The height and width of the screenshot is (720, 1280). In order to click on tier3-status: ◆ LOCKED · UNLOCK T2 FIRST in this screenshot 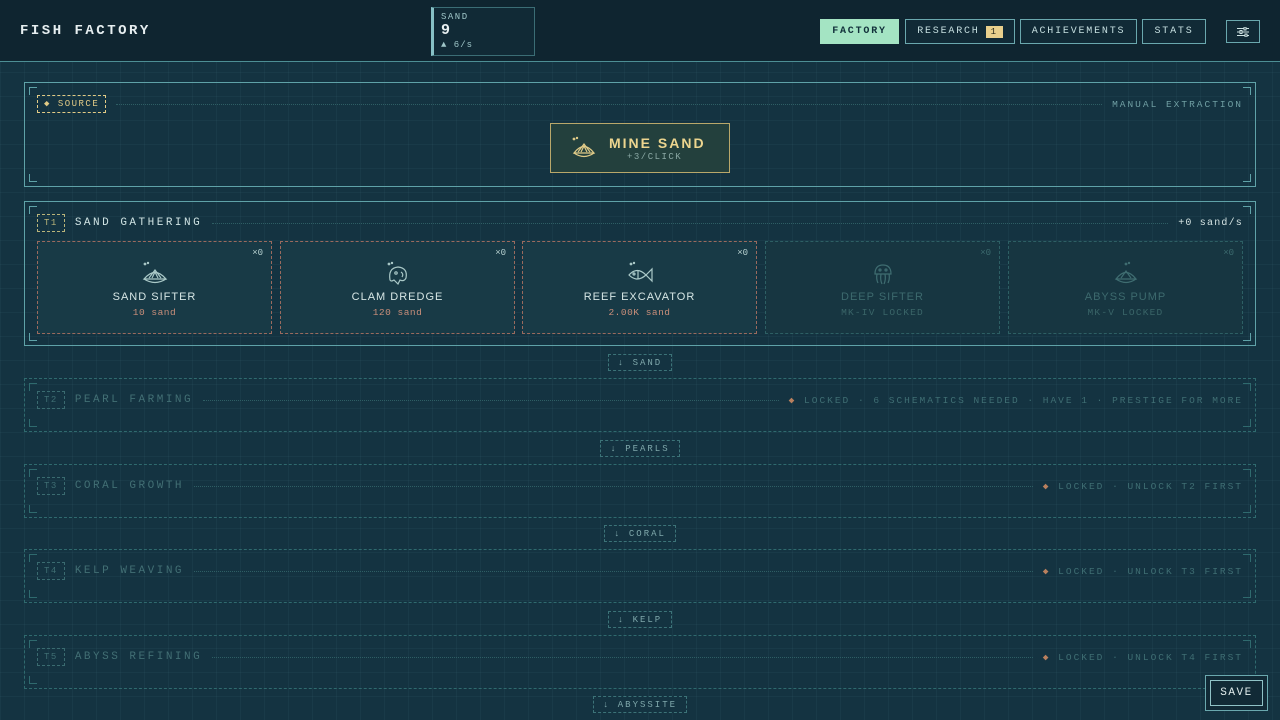, I will do `click(1142, 486)`.